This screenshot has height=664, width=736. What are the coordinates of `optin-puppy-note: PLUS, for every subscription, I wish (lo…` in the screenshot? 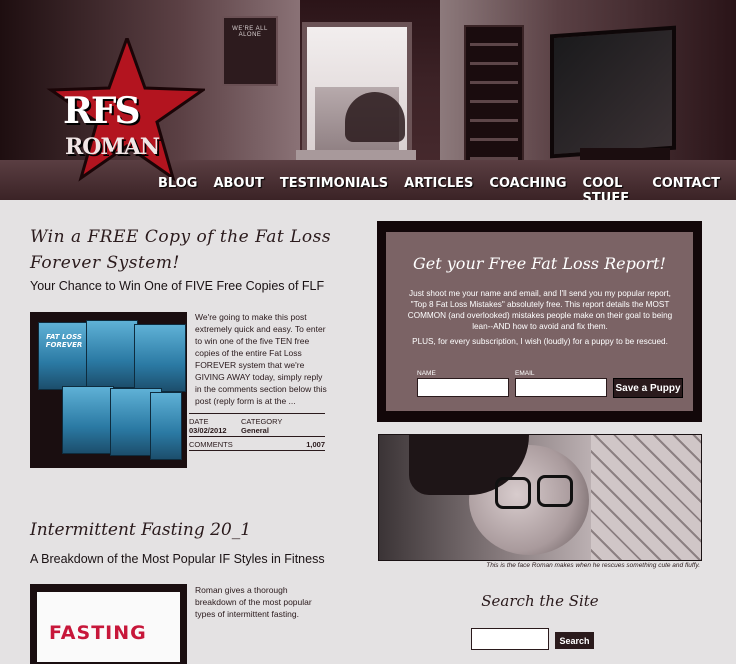 It's located at (540, 341).